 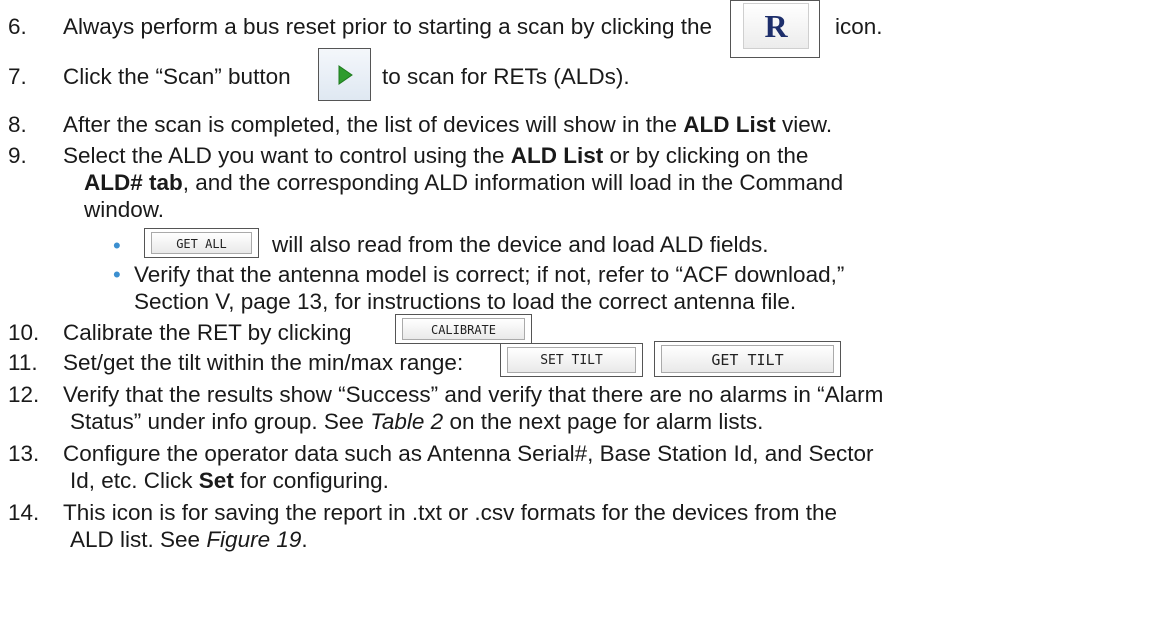 What do you see at coordinates (859, 26) in the screenshot?
I see `step-text: icon.` at bounding box center [859, 26].